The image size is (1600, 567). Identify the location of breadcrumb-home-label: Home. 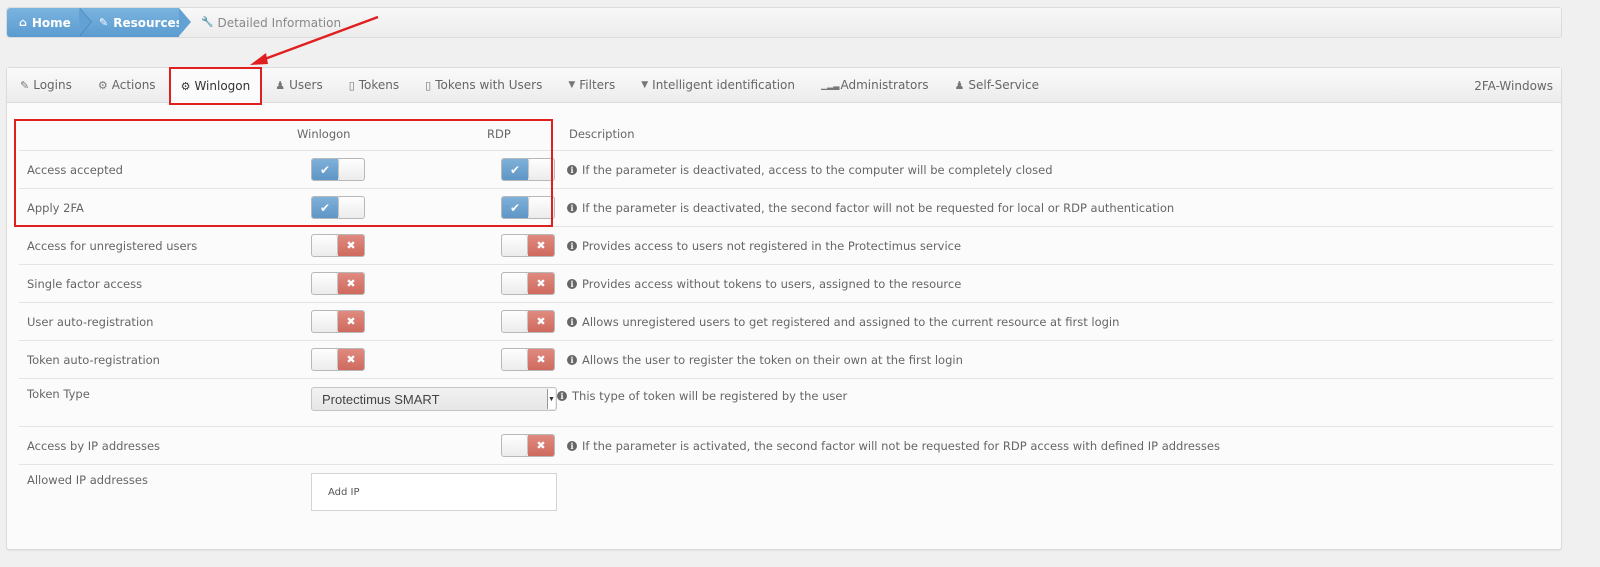
(51, 22).